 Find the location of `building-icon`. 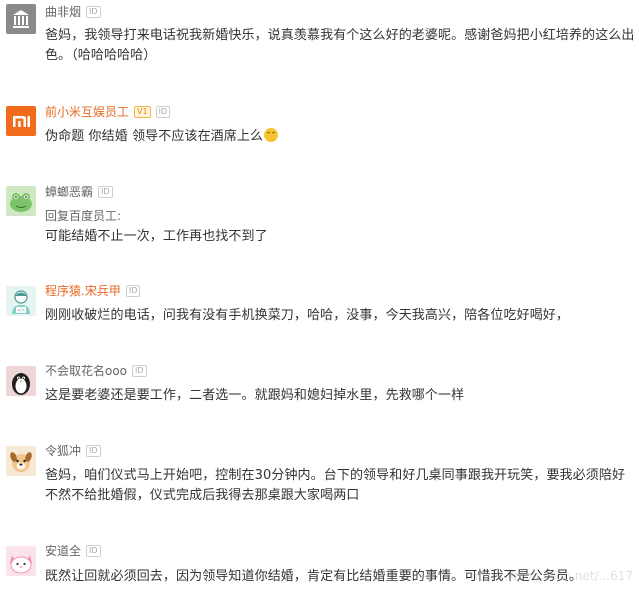

building-icon is located at coordinates (21, 19).